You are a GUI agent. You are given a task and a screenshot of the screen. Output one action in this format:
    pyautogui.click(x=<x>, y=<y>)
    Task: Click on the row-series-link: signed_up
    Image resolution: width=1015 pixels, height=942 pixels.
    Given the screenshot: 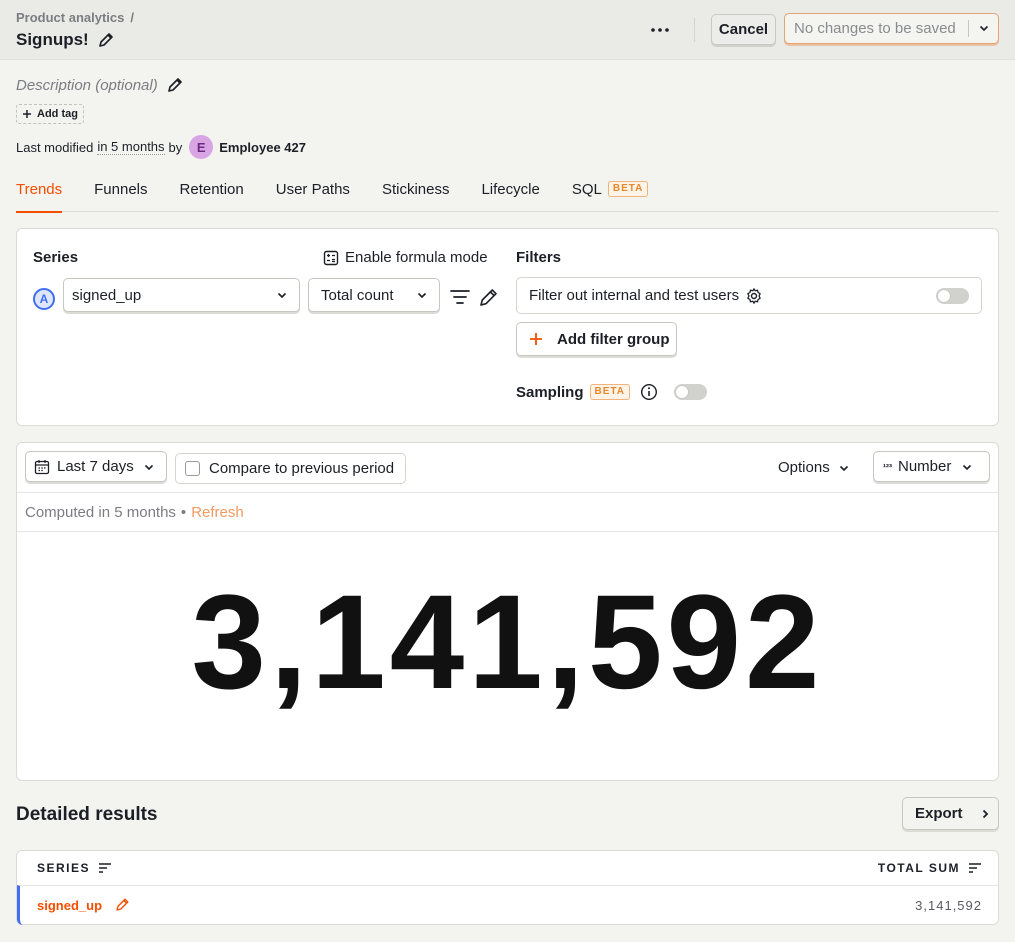 What is the action you would take?
    pyautogui.click(x=69, y=905)
    